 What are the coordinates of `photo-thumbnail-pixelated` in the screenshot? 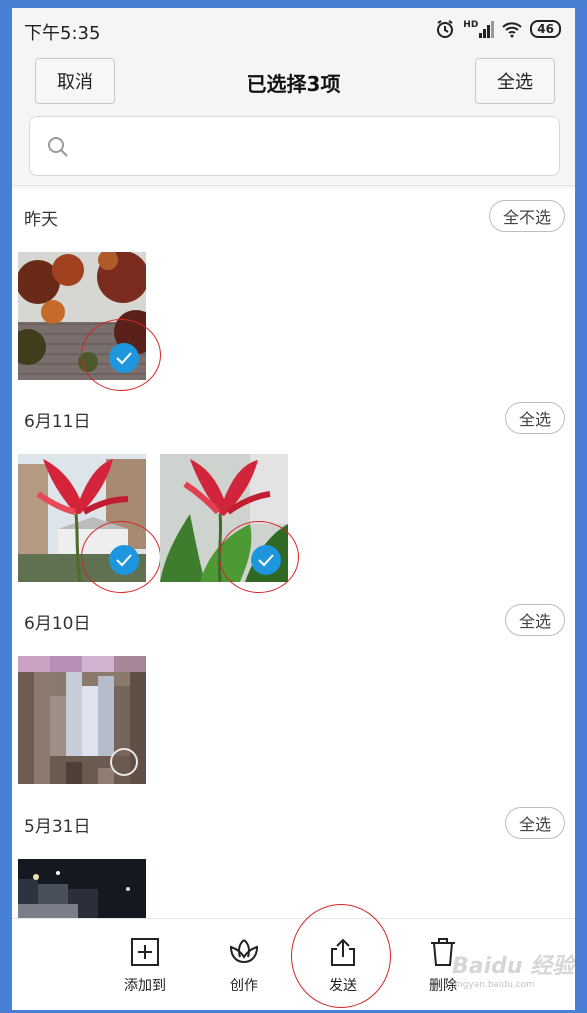 It's located at (82, 720).